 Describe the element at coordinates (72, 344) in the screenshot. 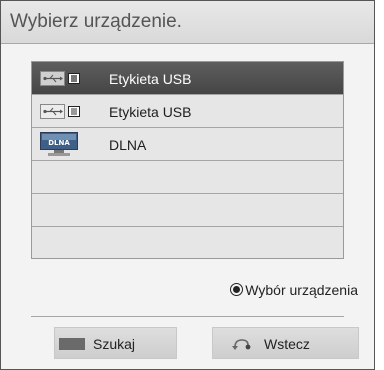

I see `color-key-icon` at that location.